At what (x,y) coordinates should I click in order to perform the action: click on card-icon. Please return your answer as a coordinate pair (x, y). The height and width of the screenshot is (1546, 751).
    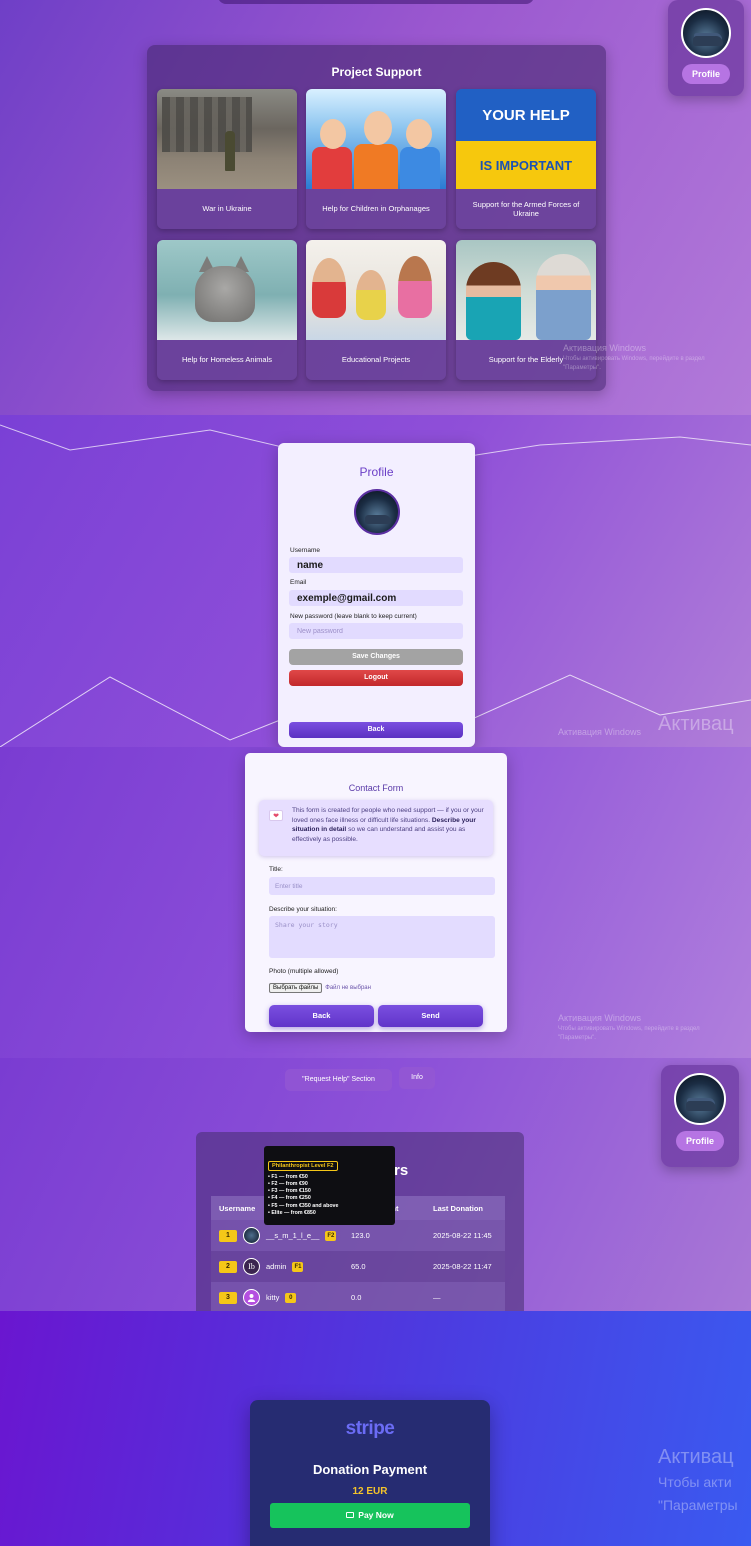
    Looking at the image, I should click on (350, 1514).